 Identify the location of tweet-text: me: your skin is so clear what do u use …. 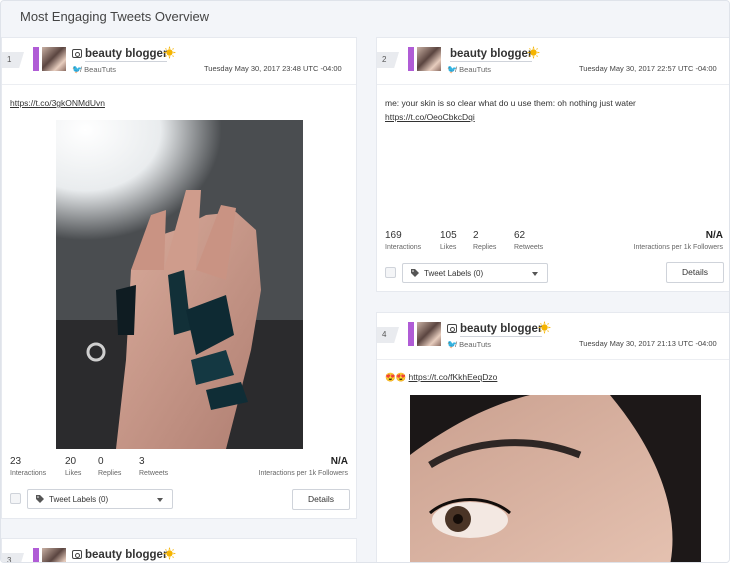
(555, 110).